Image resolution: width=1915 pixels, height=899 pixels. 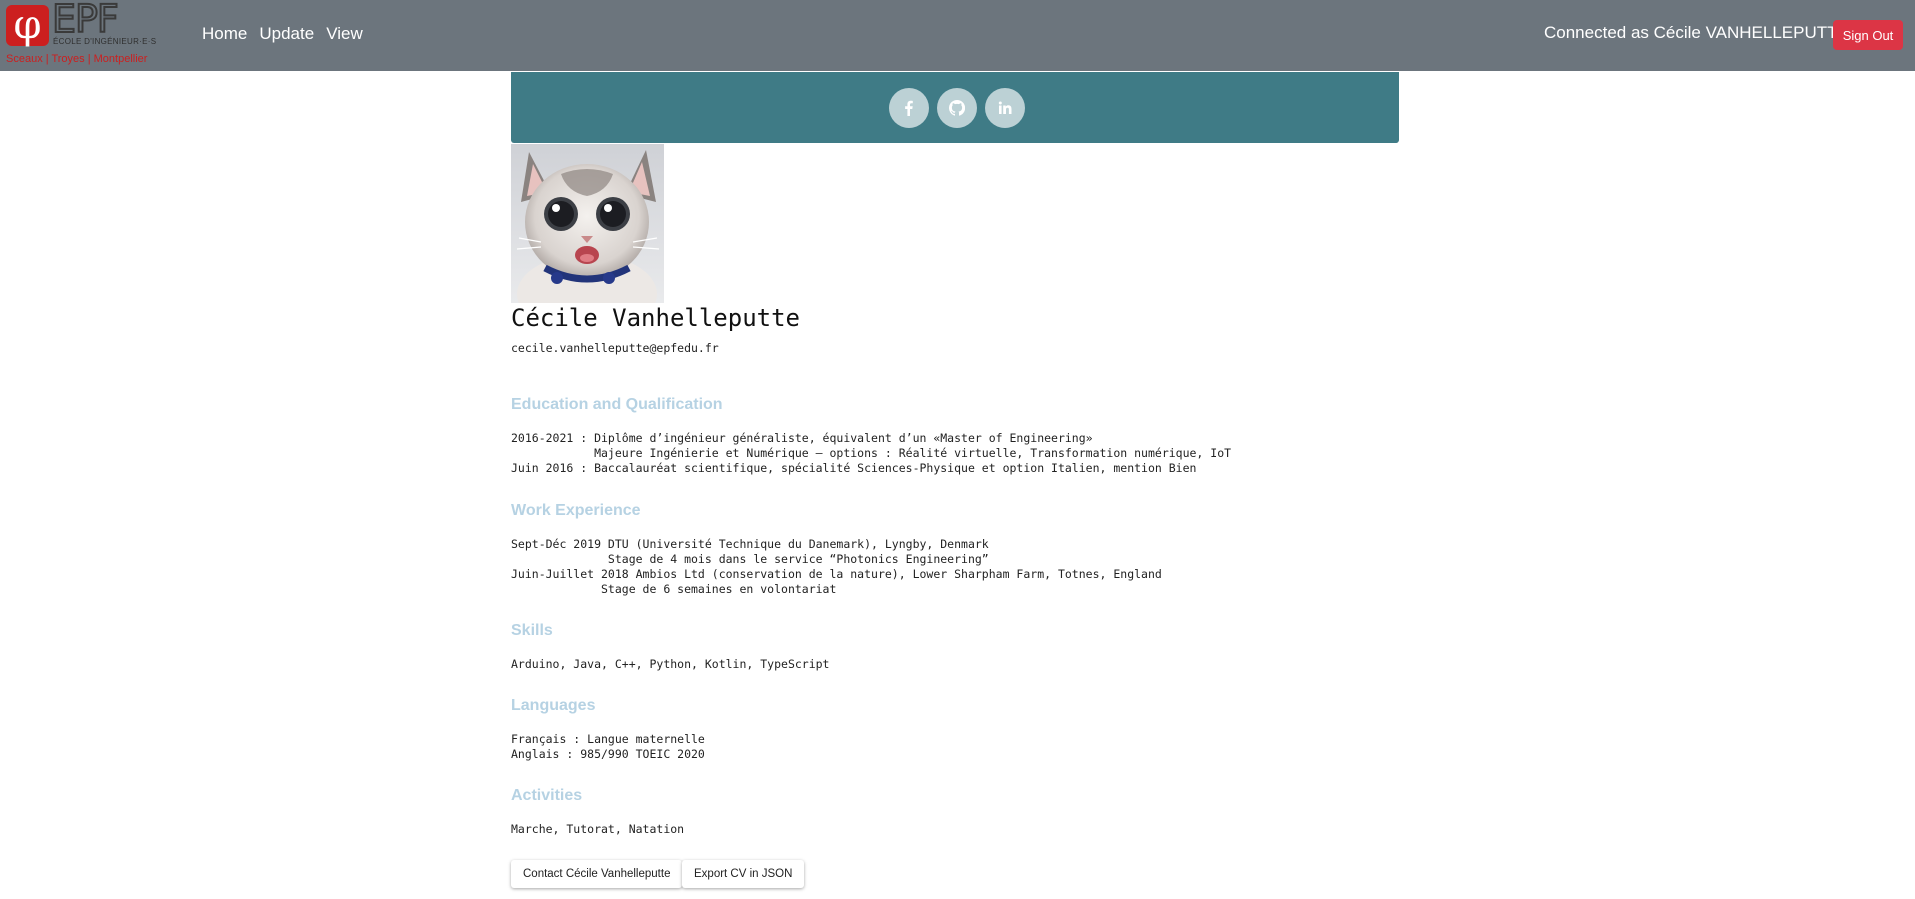 I want to click on profile-email: cecile.vanhelleputte@epfedu.fr, so click(x=615, y=348).